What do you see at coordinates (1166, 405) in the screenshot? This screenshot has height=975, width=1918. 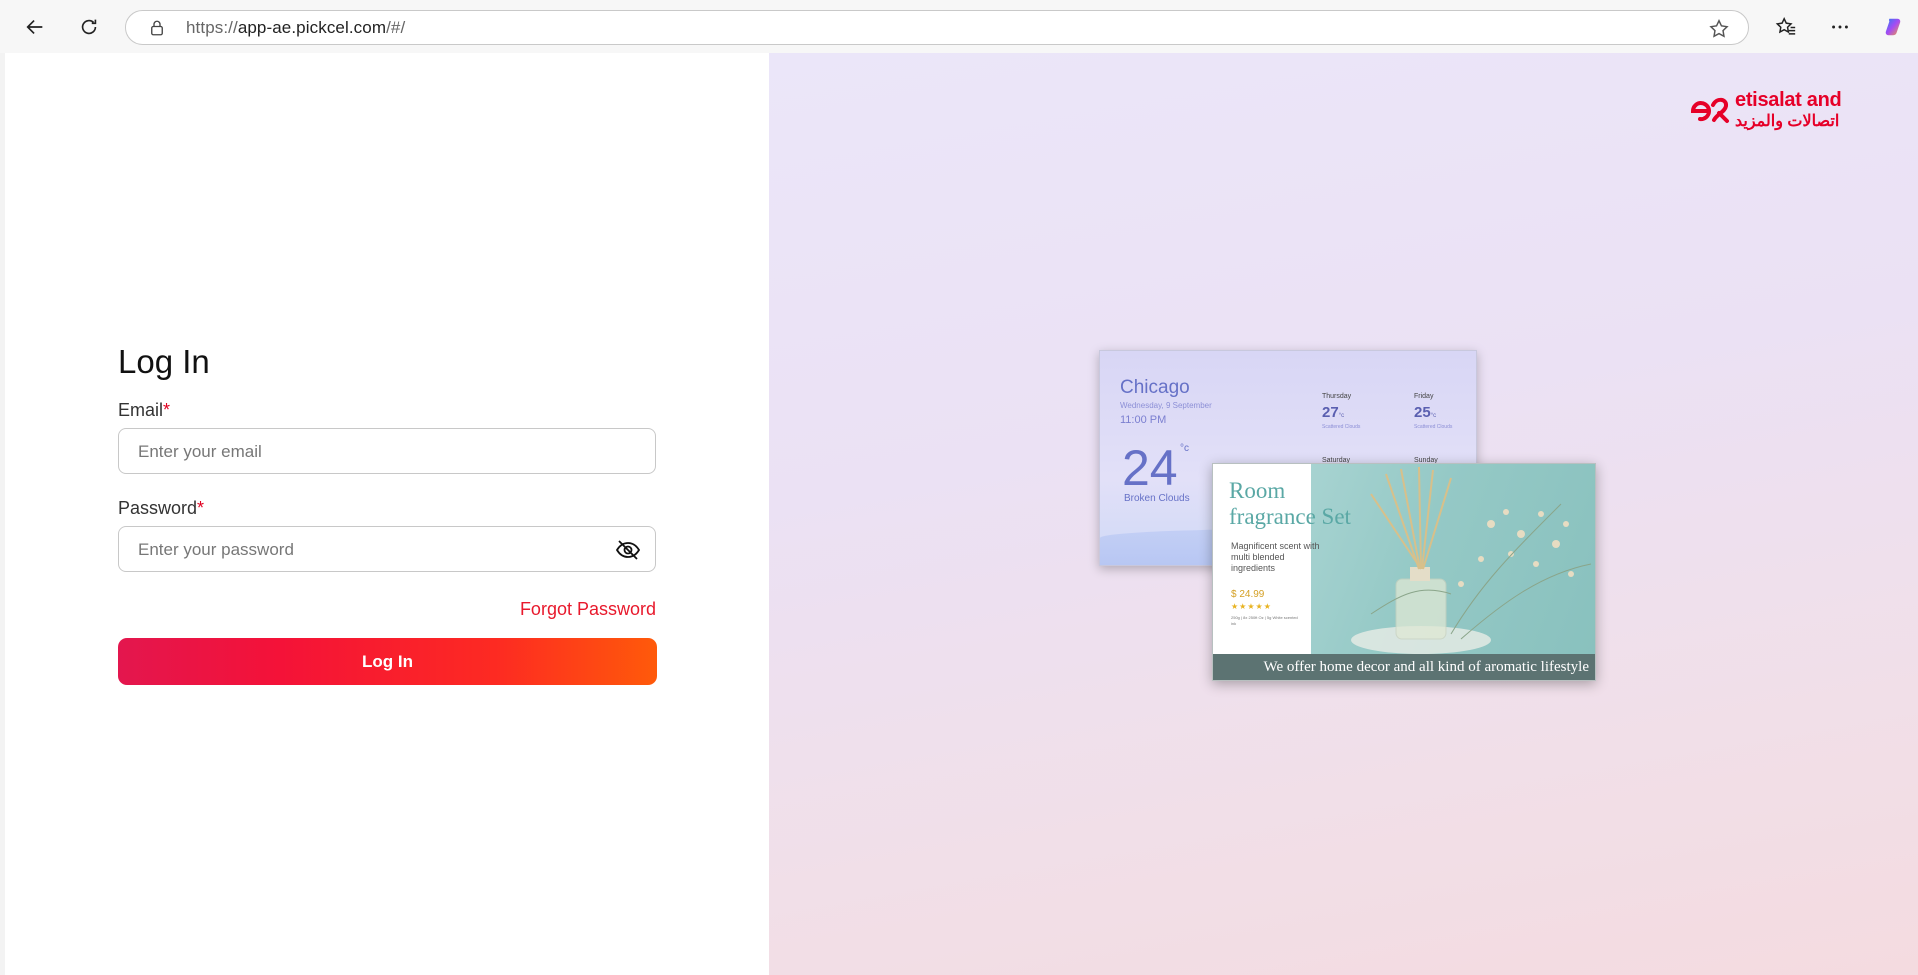 I see `weather-date: Wednesday, 9 September` at bounding box center [1166, 405].